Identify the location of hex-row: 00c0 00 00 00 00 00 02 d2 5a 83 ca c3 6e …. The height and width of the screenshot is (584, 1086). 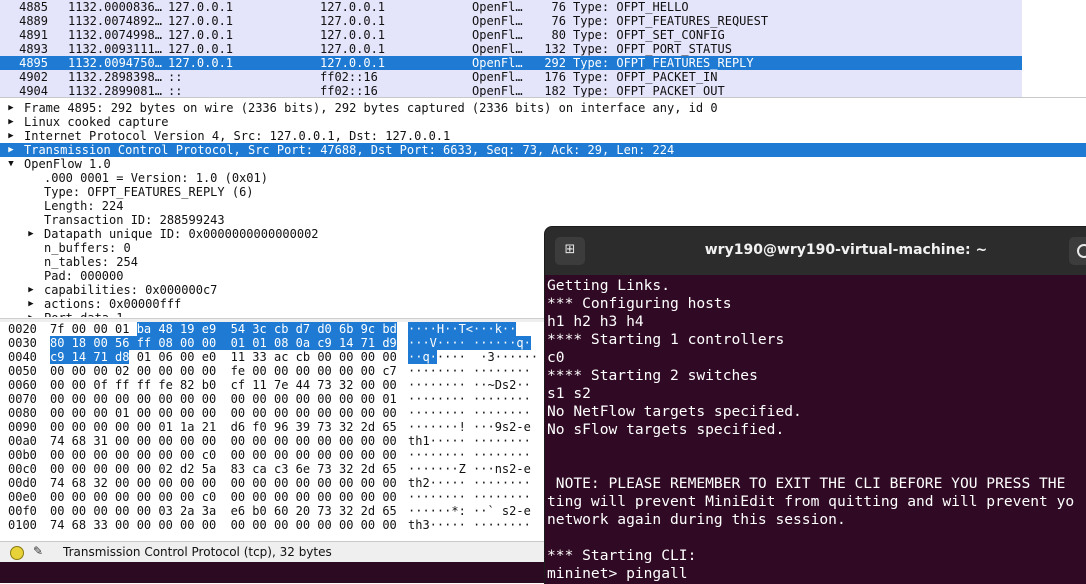
(273, 469).